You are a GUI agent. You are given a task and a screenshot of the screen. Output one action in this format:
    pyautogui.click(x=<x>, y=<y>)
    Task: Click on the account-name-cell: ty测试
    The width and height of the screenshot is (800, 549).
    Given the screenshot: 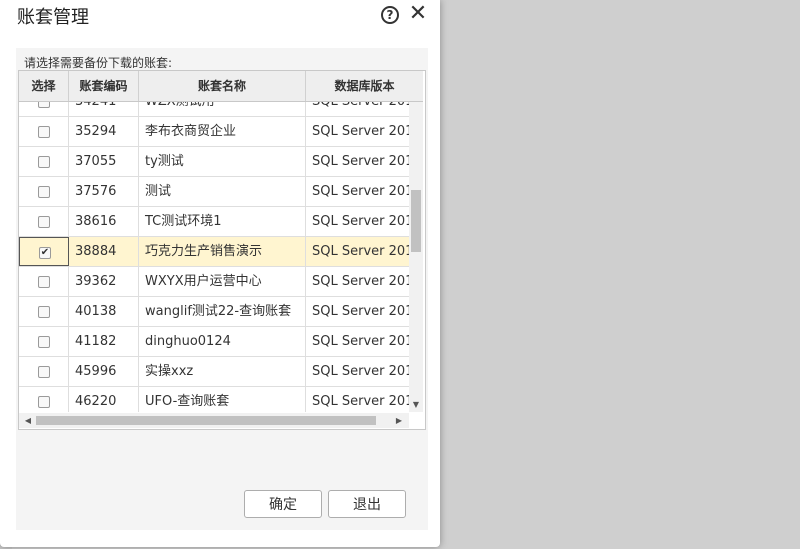 What is the action you would take?
    pyautogui.click(x=222, y=161)
    